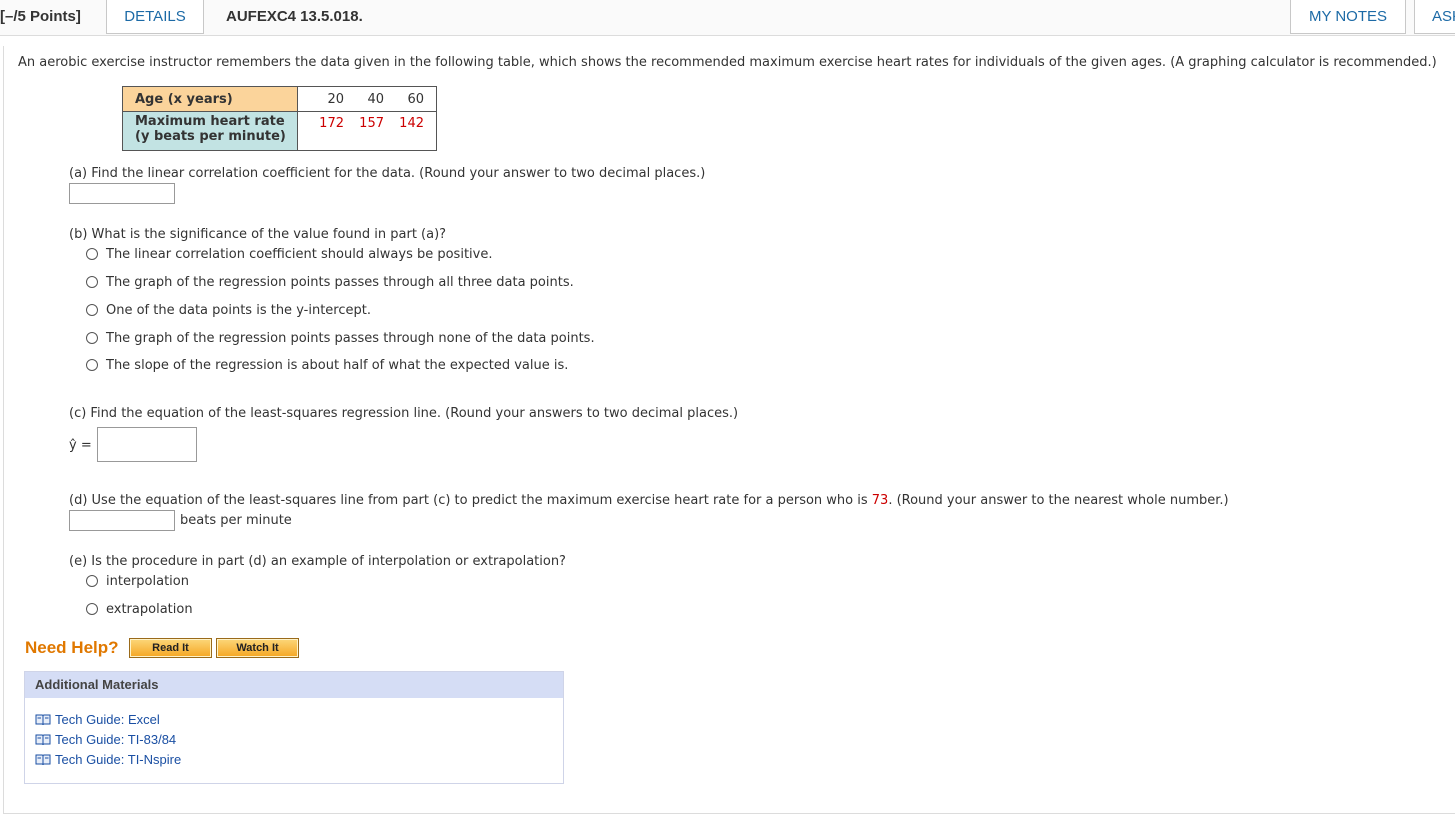 The image size is (1455, 818). What do you see at coordinates (149, 609) in the screenshot?
I see `part-e-option-label: extrapolation` at bounding box center [149, 609].